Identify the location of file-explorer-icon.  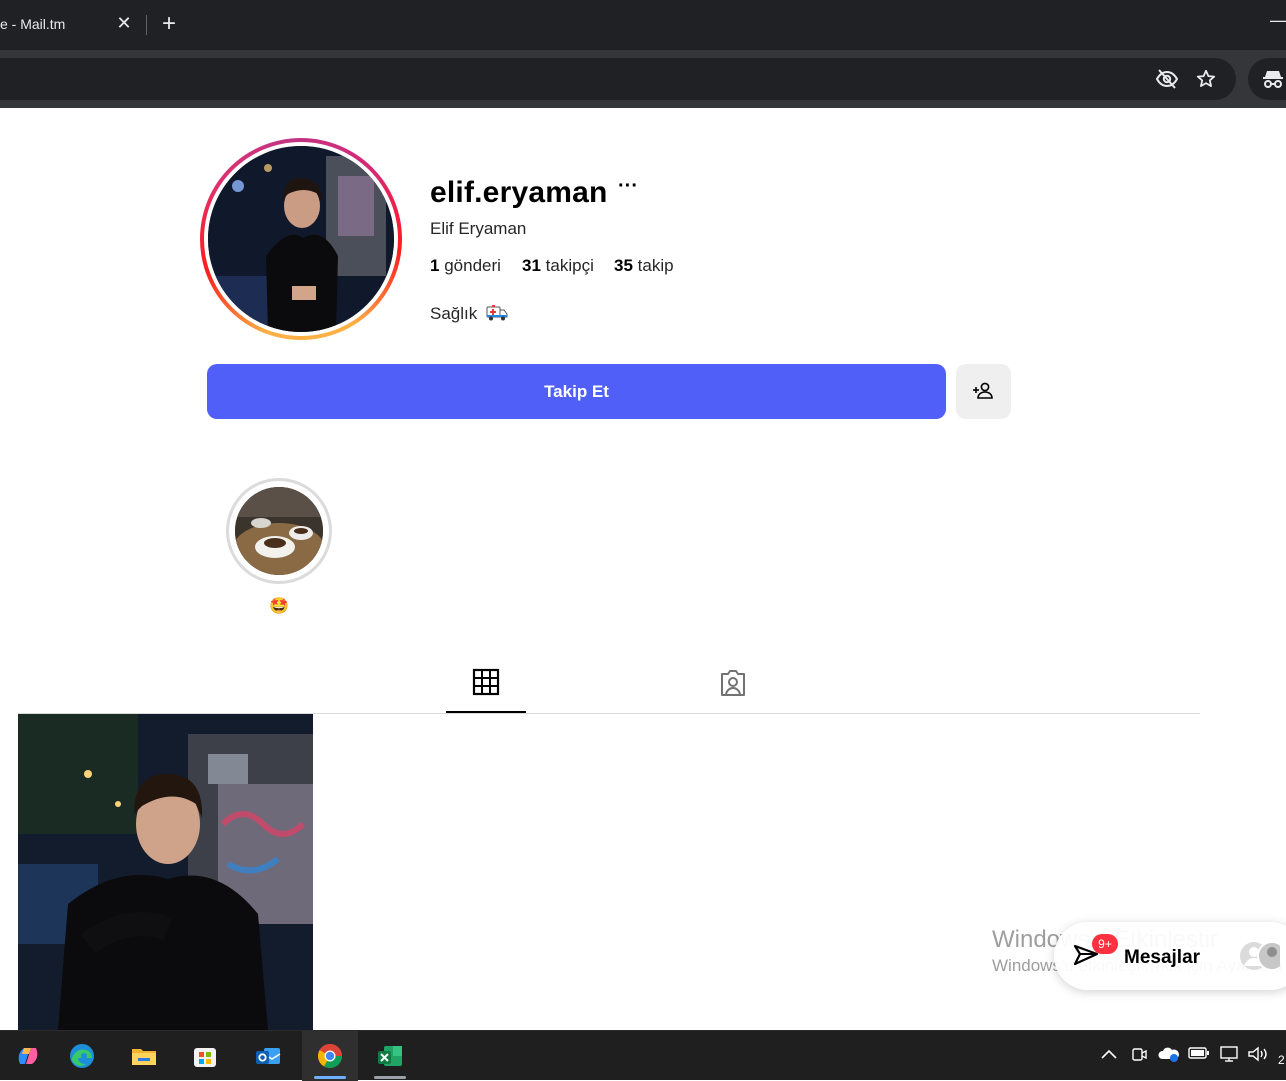
(144, 1057).